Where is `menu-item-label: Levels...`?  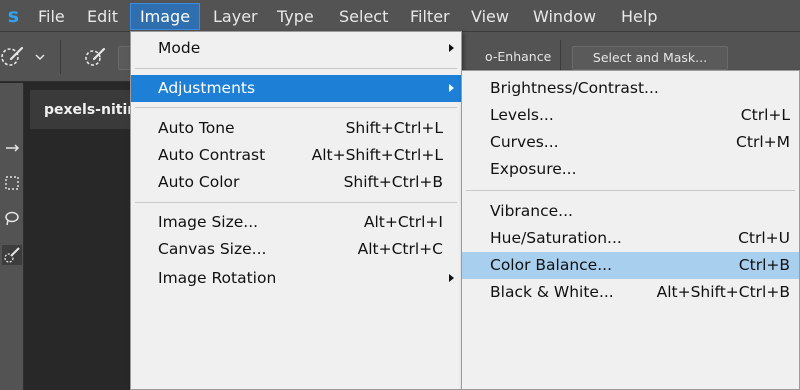 menu-item-label: Levels... is located at coordinates (522, 115).